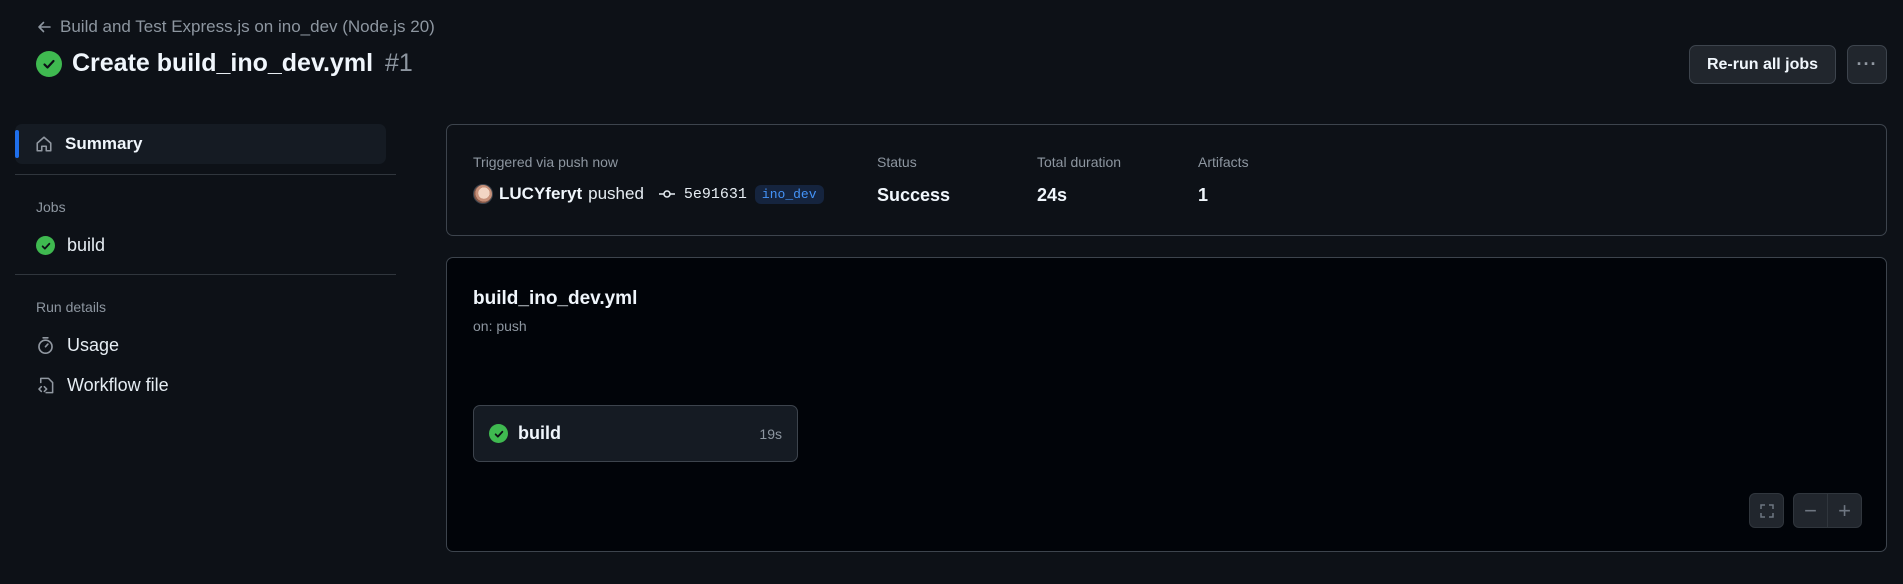 The height and width of the screenshot is (584, 1903). What do you see at coordinates (1844, 510) in the screenshot?
I see `zoom-in-button: +` at bounding box center [1844, 510].